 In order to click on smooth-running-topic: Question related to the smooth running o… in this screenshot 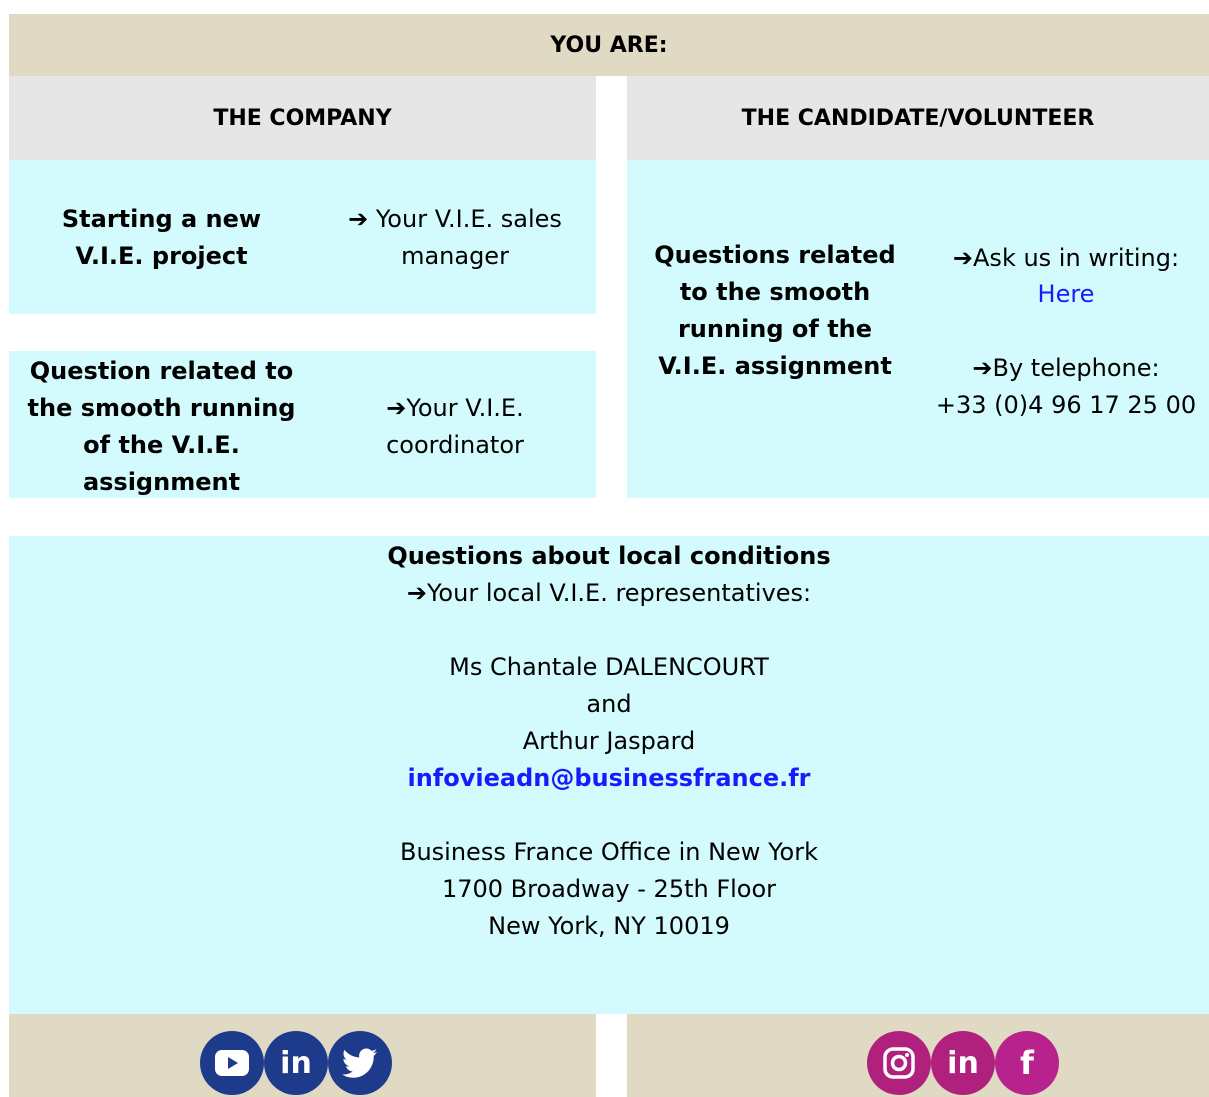, I will do `click(161, 426)`.